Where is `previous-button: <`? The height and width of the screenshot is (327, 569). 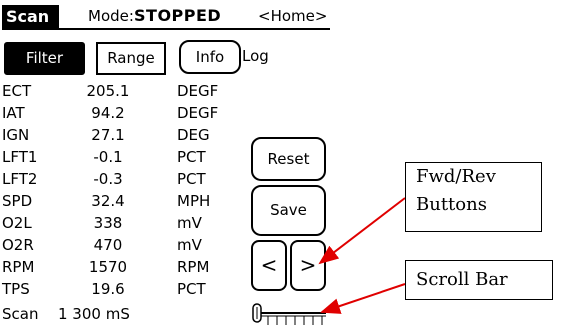 previous-button: < is located at coordinates (269, 265).